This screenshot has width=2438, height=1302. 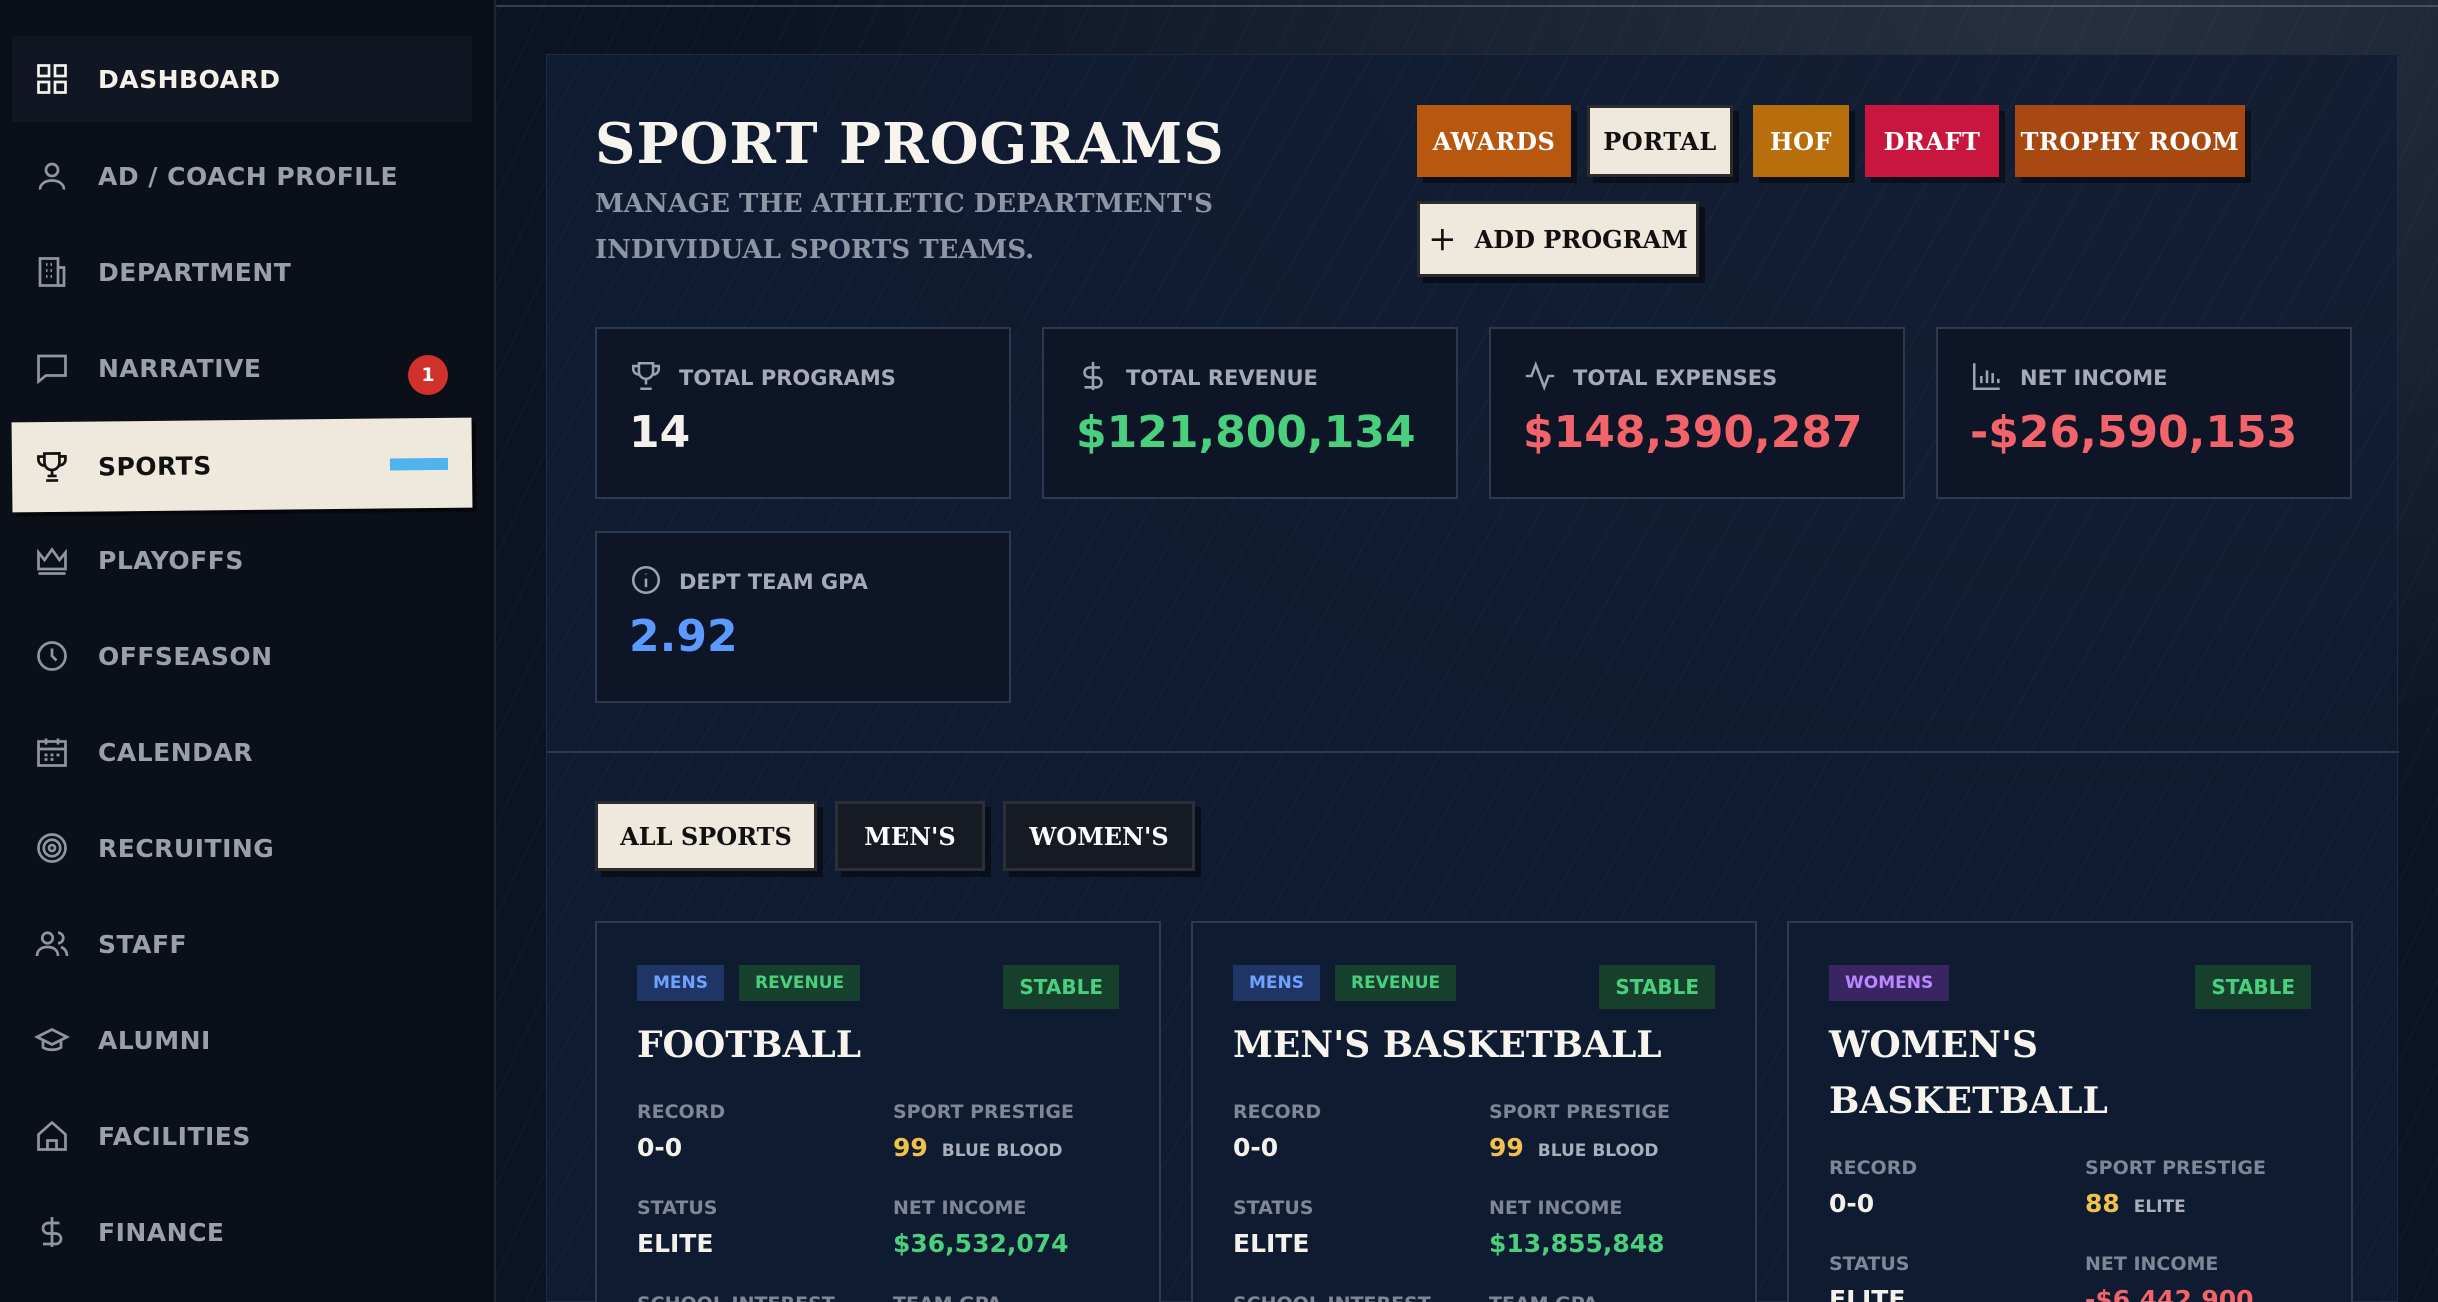 I want to click on sport-title: MEN'S BASKETBALL, so click(x=1447, y=1045).